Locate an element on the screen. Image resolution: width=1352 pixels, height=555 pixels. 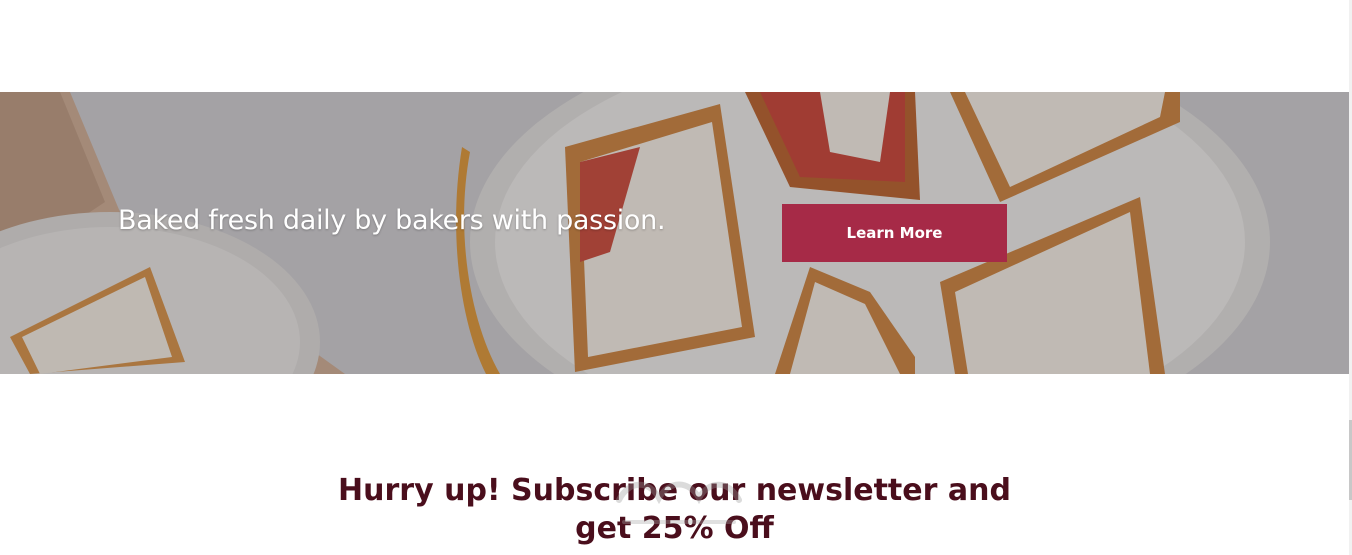
newsletter-heading-line2: get 25% Off is located at coordinates (674, 528).